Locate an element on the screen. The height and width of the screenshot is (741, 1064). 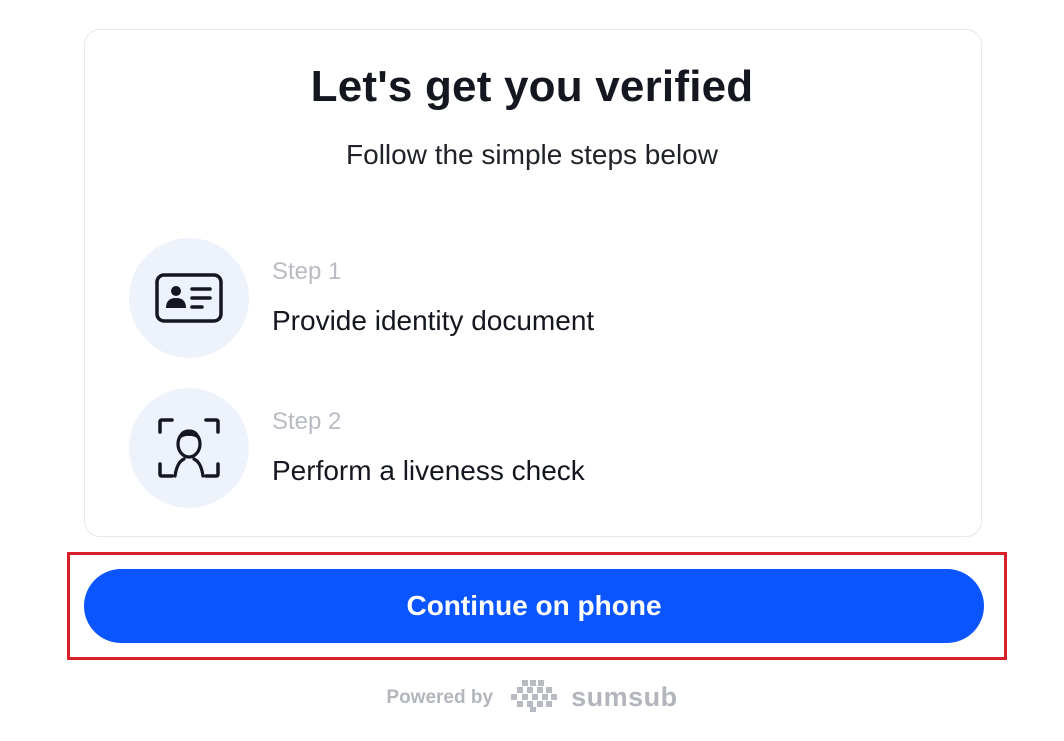
powered-by-footer: Powered by sumsub is located at coordinates (532, 697).